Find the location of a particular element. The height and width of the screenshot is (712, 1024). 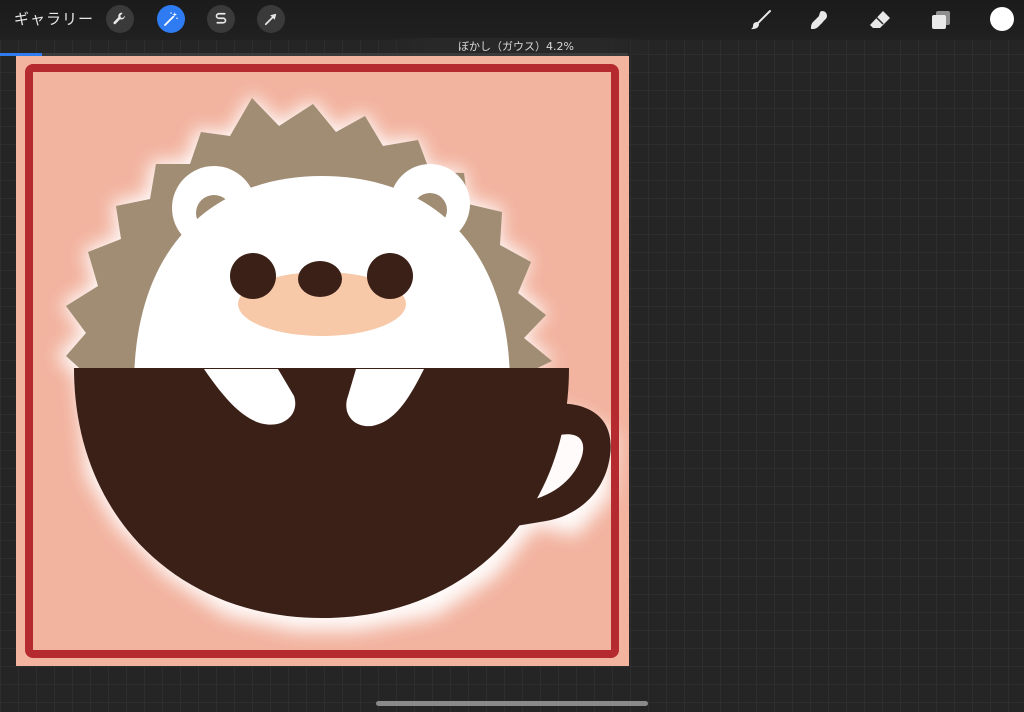

wrench-icon is located at coordinates (119, 18).